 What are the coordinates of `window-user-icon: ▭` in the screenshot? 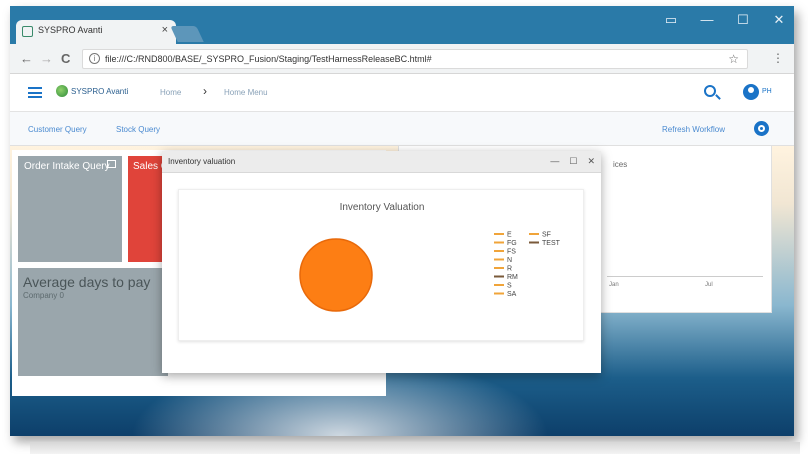 It's located at (671, 20).